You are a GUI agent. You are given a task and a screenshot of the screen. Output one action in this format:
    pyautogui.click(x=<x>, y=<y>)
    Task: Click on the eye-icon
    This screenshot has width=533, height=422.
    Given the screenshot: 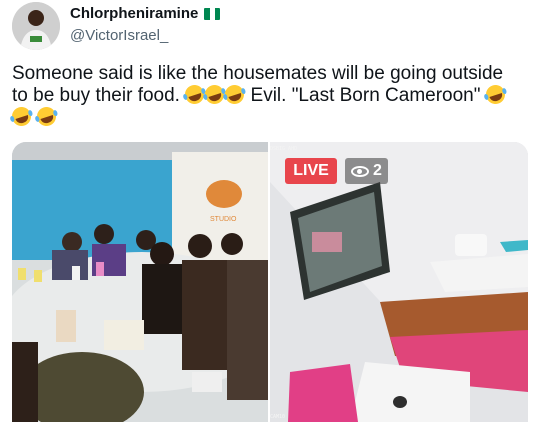 What is the action you would take?
    pyautogui.click(x=360, y=171)
    